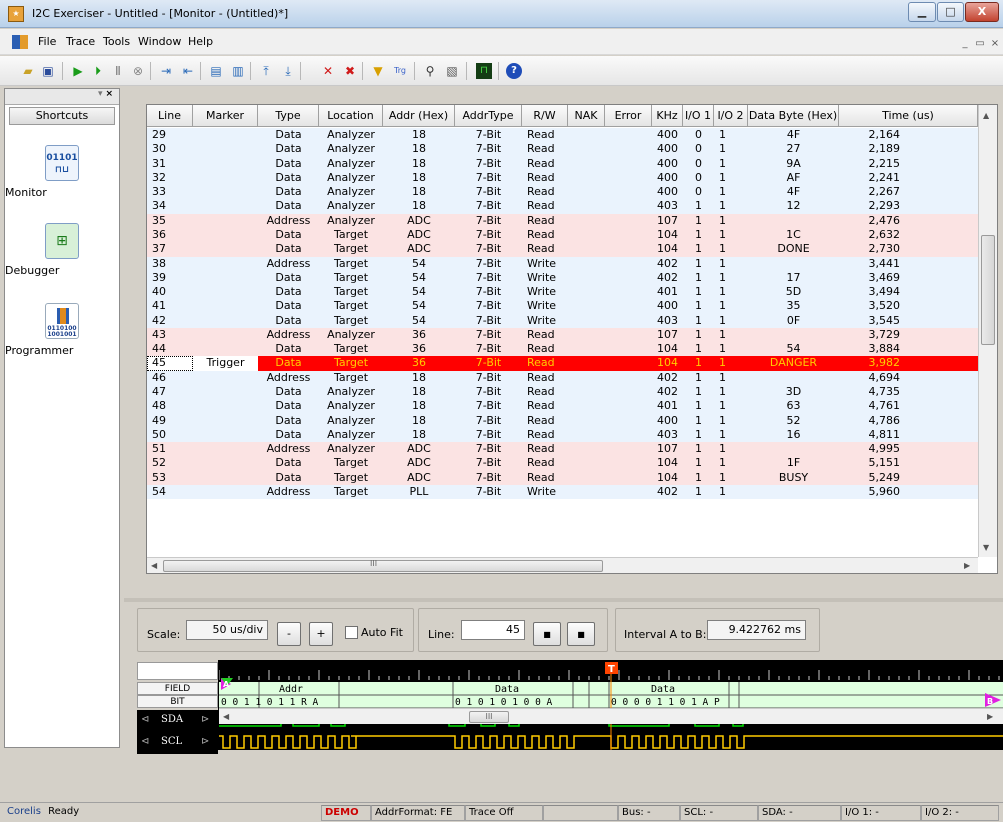 The height and width of the screenshot is (822, 1003). Describe the element at coordinates (170, 116) in the screenshot. I see `column-header-line: Line` at that location.